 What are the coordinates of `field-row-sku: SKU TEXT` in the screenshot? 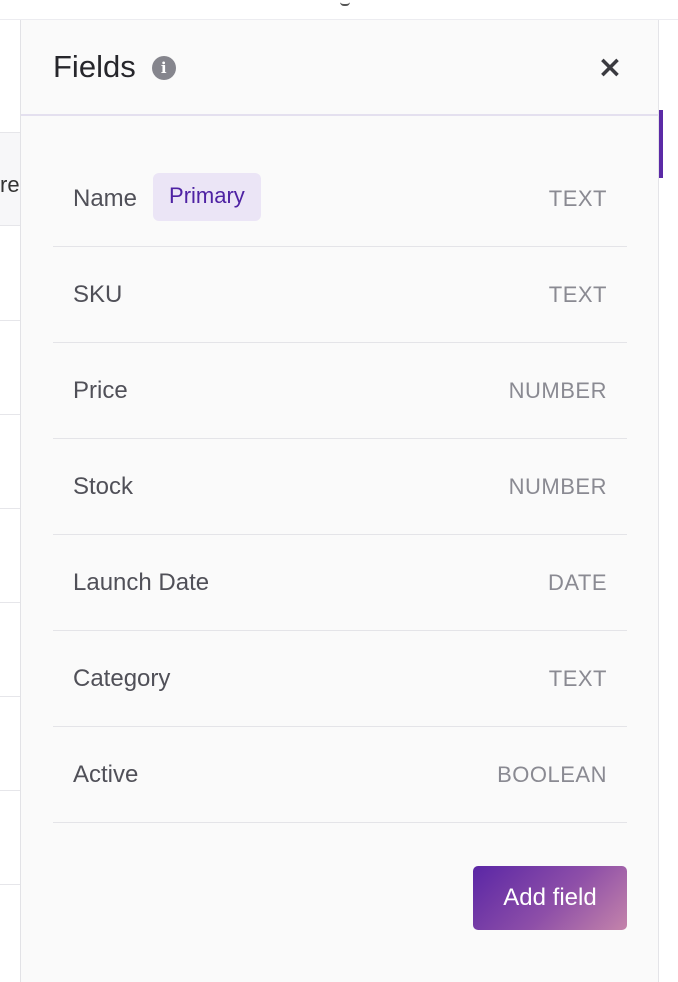 It's located at (340, 295).